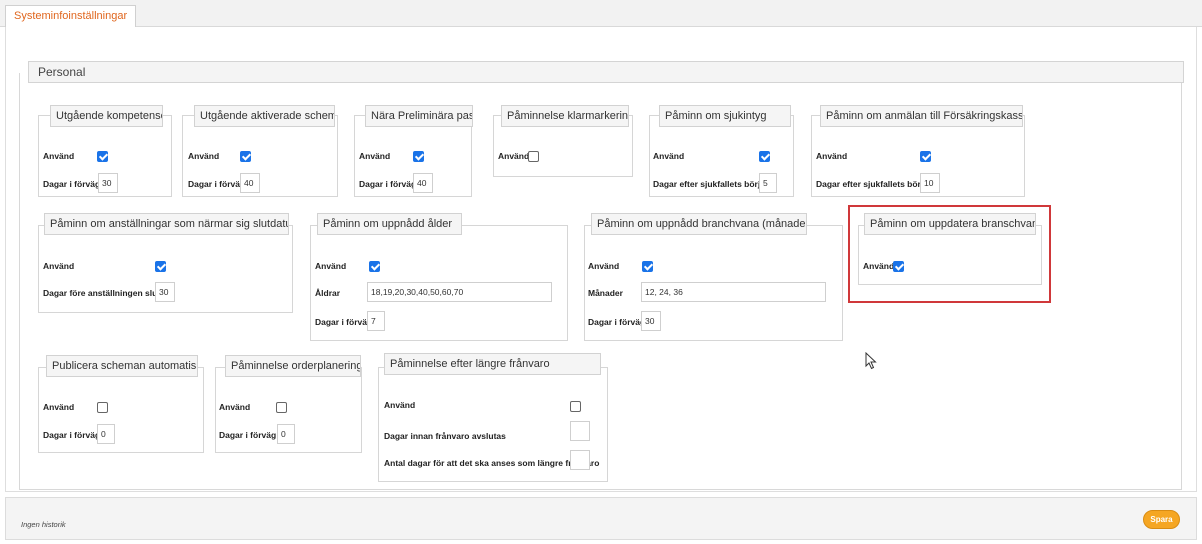 The width and height of the screenshot is (1202, 544). I want to click on days-before-end-input, so click(580, 431).